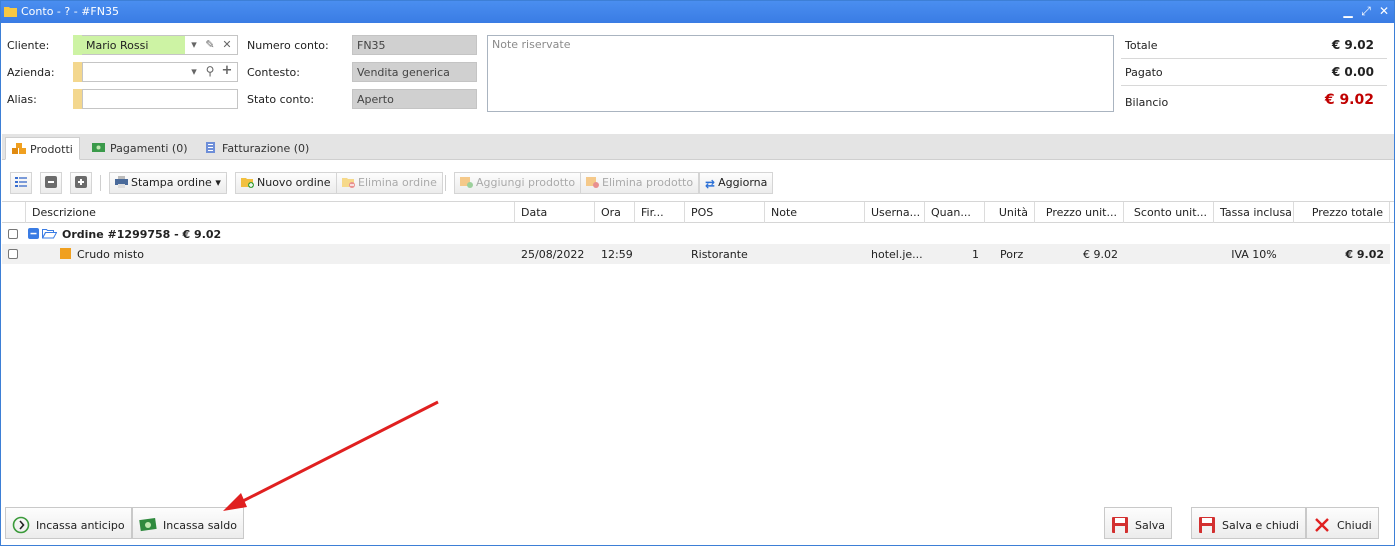  Describe the element at coordinates (697, 12) in the screenshot. I see `title-bar: Conto - ? - #FN35 ▁ ⤢ ✕` at that location.